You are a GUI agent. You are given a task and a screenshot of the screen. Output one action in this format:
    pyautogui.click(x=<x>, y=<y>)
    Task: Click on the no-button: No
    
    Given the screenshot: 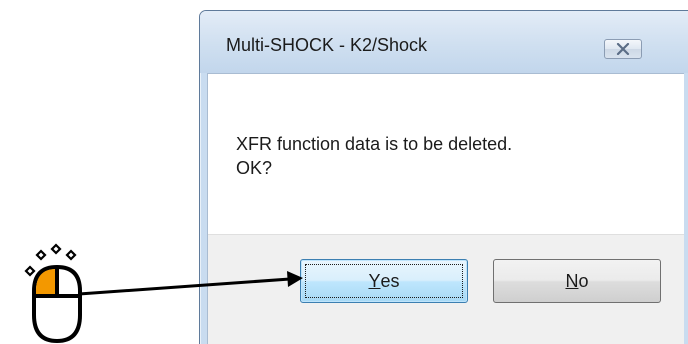 What is the action you would take?
    pyautogui.click(x=577, y=281)
    